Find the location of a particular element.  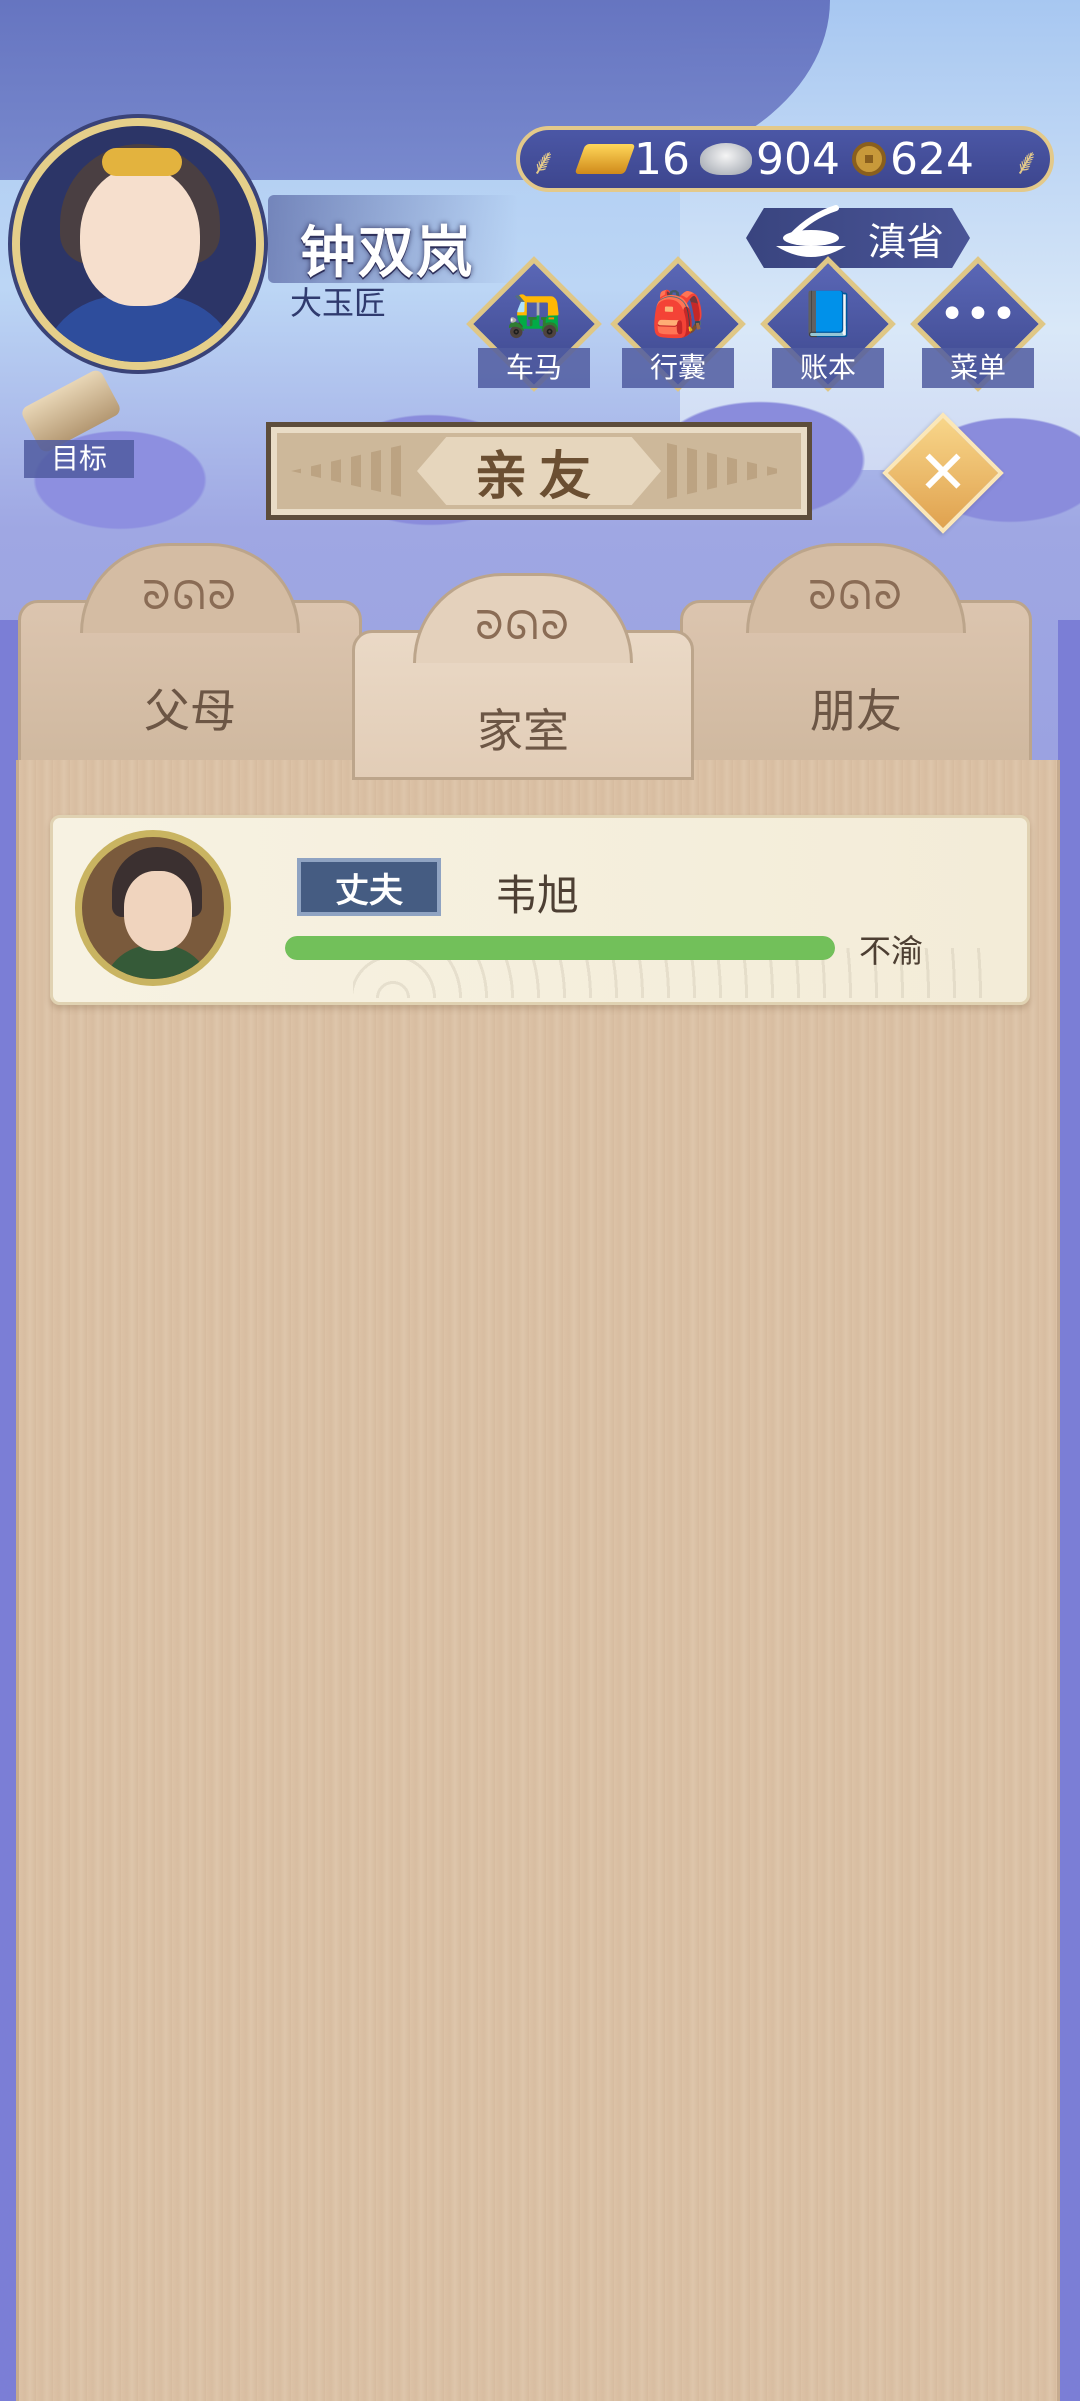

currency-bar: ⸙ 16 904 624 ⸙ is located at coordinates (785, 159).